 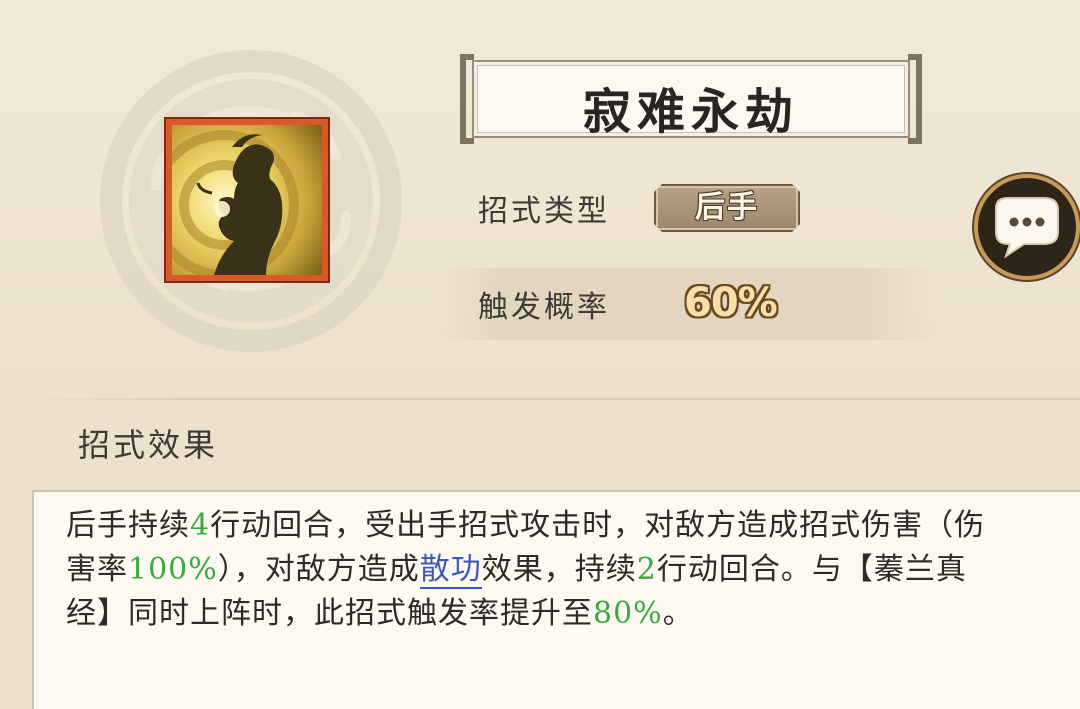 I want to click on effect-keyword-link: 散功, so click(x=450, y=570).